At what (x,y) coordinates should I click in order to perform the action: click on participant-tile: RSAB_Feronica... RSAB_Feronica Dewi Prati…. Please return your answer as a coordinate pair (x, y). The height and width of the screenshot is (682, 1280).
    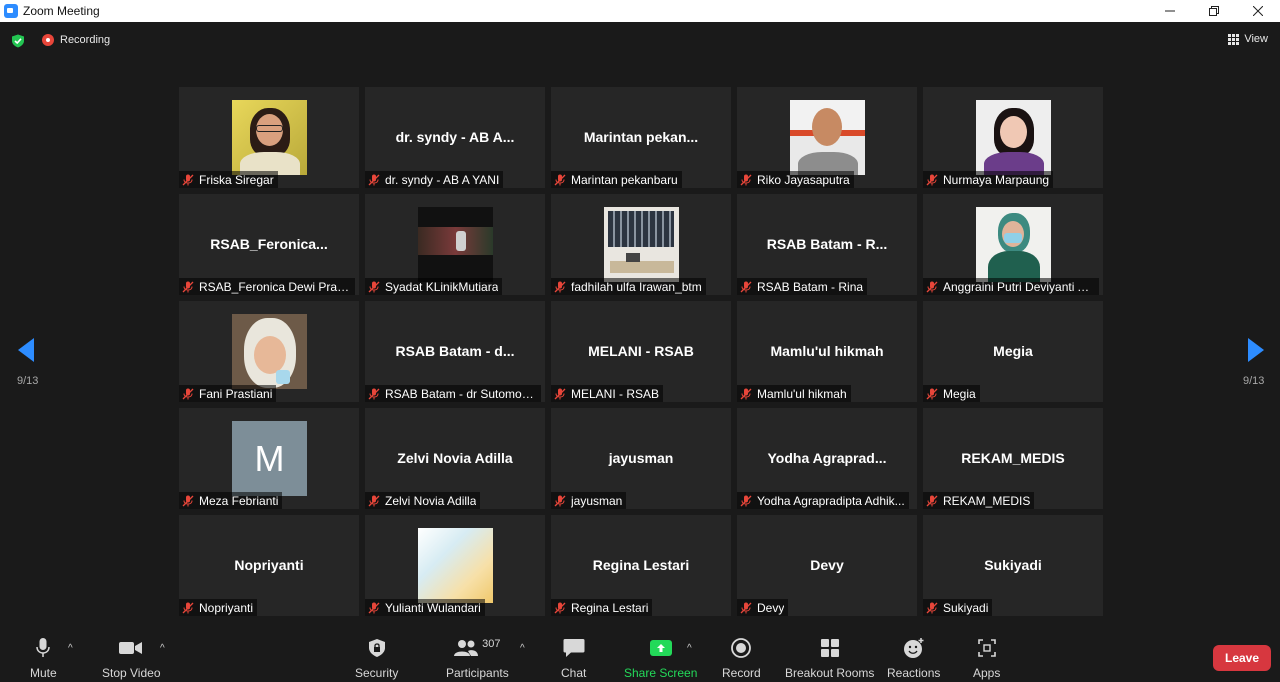
    Looking at the image, I should click on (269, 244).